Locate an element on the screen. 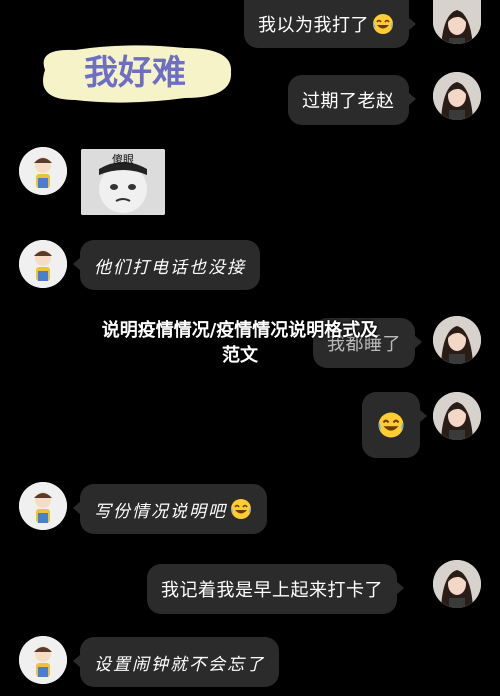  message-text: 我记着我是早上起来打卡了 is located at coordinates (272, 590).